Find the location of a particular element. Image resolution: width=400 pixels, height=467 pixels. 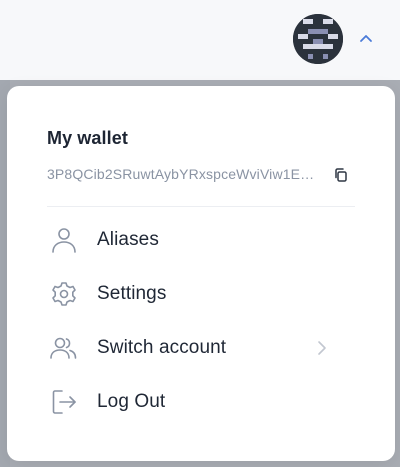

chevron-up-icon is located at coordinates (366, 38).